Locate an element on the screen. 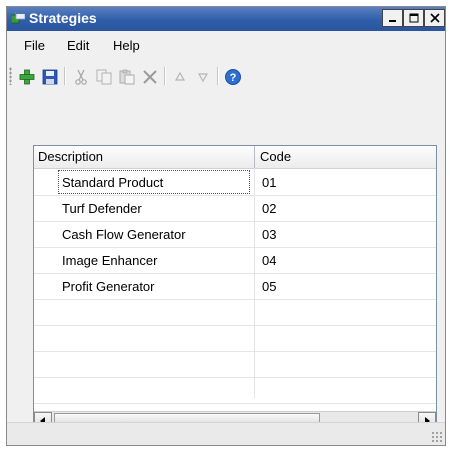 This screenshot has height=450, width=450. row-description: Cash Flow Generator is located at coordinates (124, 234).